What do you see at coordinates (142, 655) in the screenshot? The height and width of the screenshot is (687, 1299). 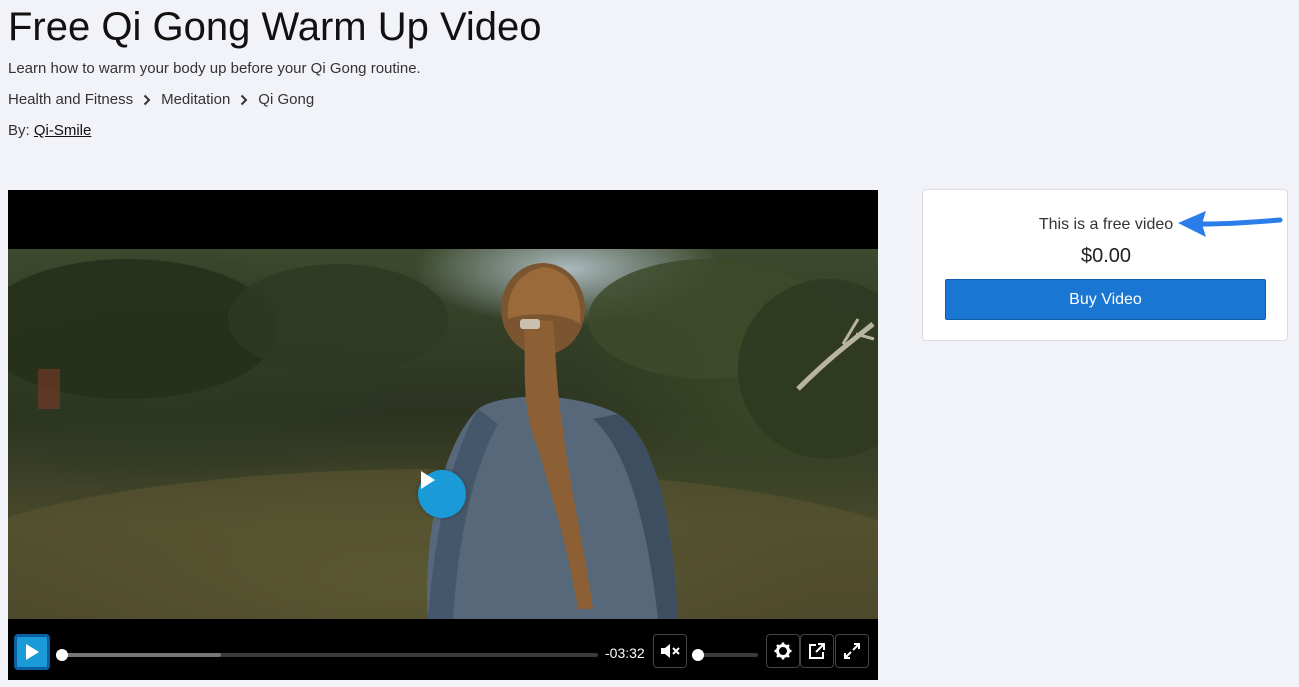 I see `progress-buffered` at bounding box center [142, 655].